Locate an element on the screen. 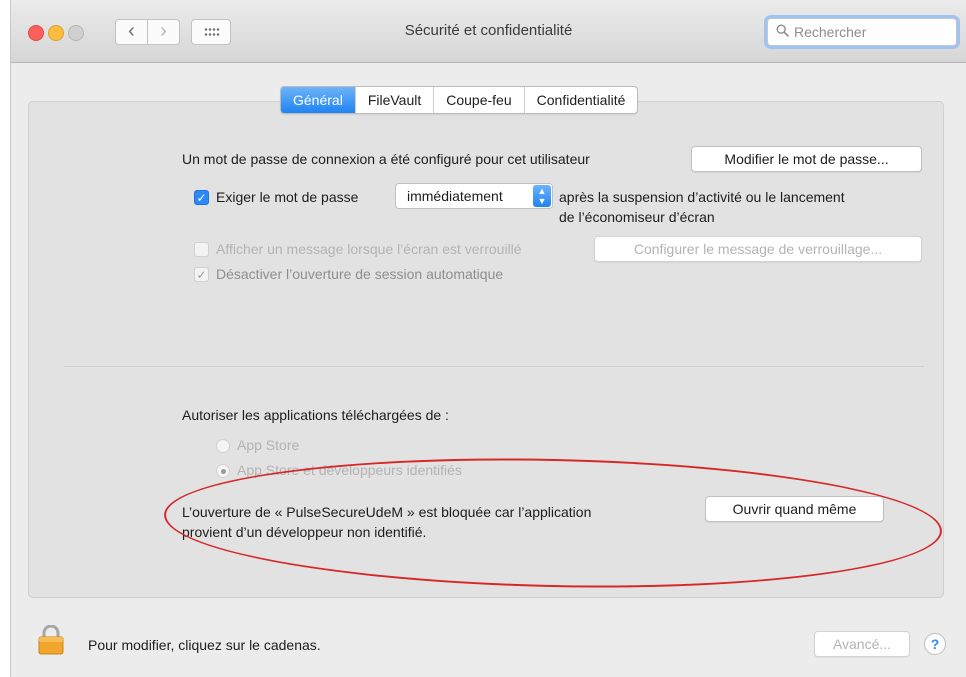 The image size is (966, 677). help-button: ? is located at coordinates (935, 644).